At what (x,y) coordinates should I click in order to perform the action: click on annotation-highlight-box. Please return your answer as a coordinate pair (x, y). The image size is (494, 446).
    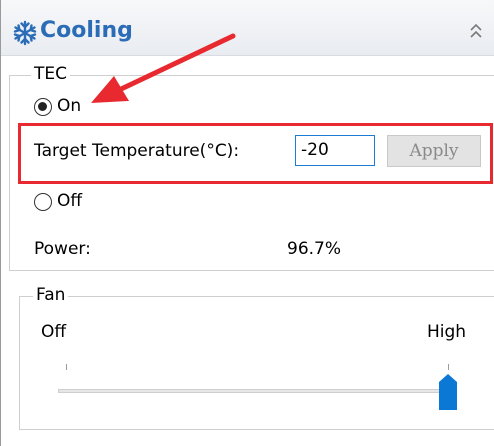
    Looking at the image, I should click on (255, 153).